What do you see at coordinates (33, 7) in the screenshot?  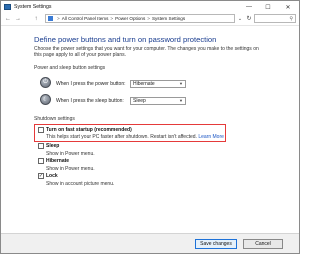 I see `window-title: System Settings` at bounding box center [33, 7].